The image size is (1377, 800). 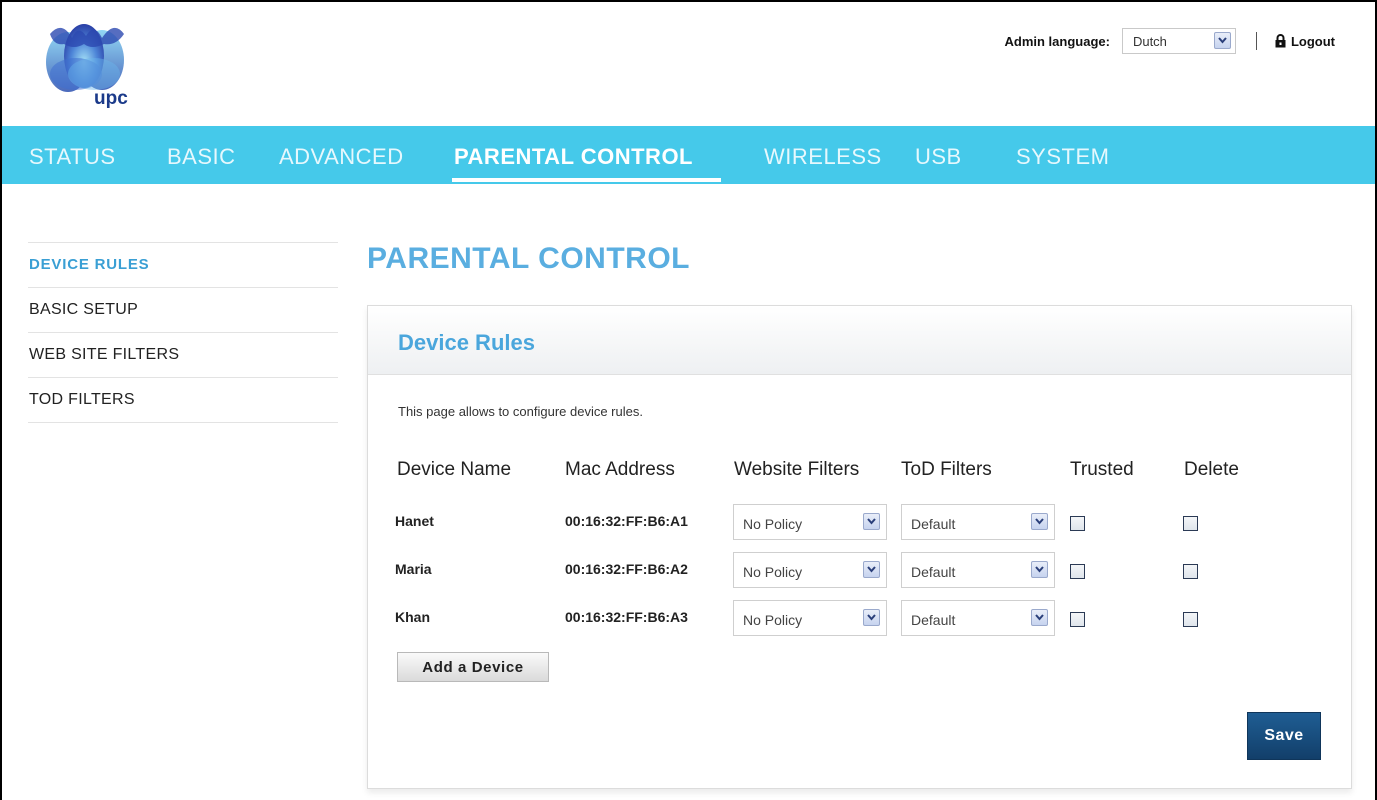 I want to click on sidebar-item-device-rules: DEVICE RULES, so click(x=183, y=264).